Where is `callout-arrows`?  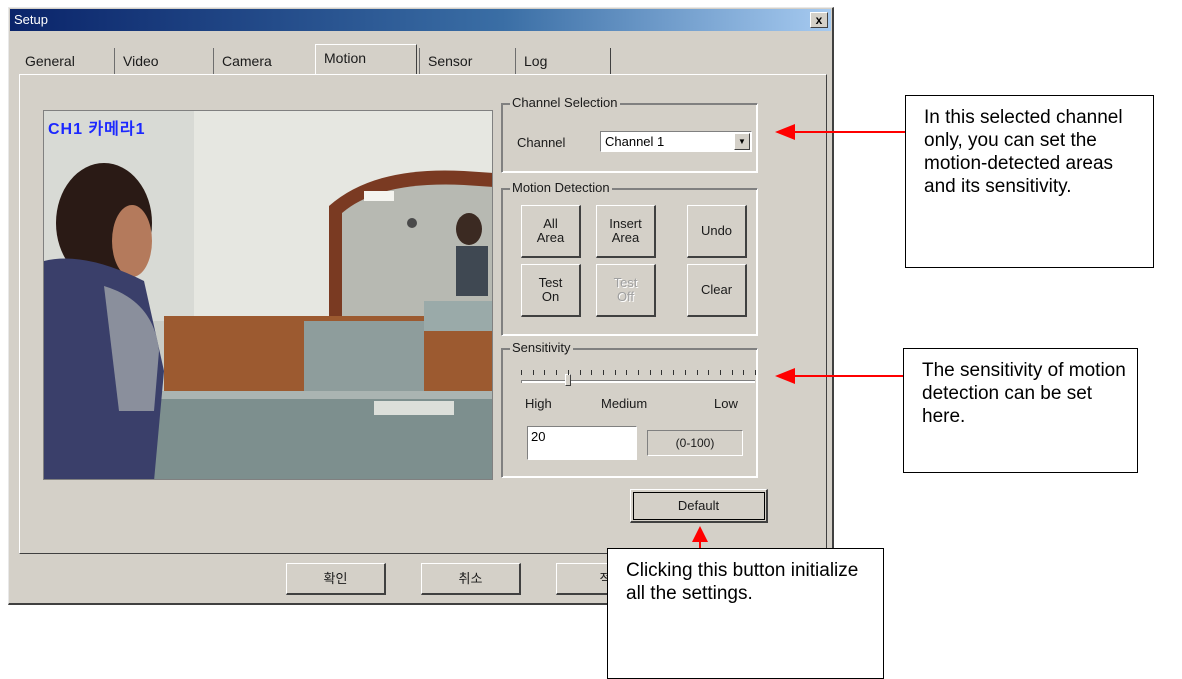
callout-arrows is located at coordinates (798, 336).